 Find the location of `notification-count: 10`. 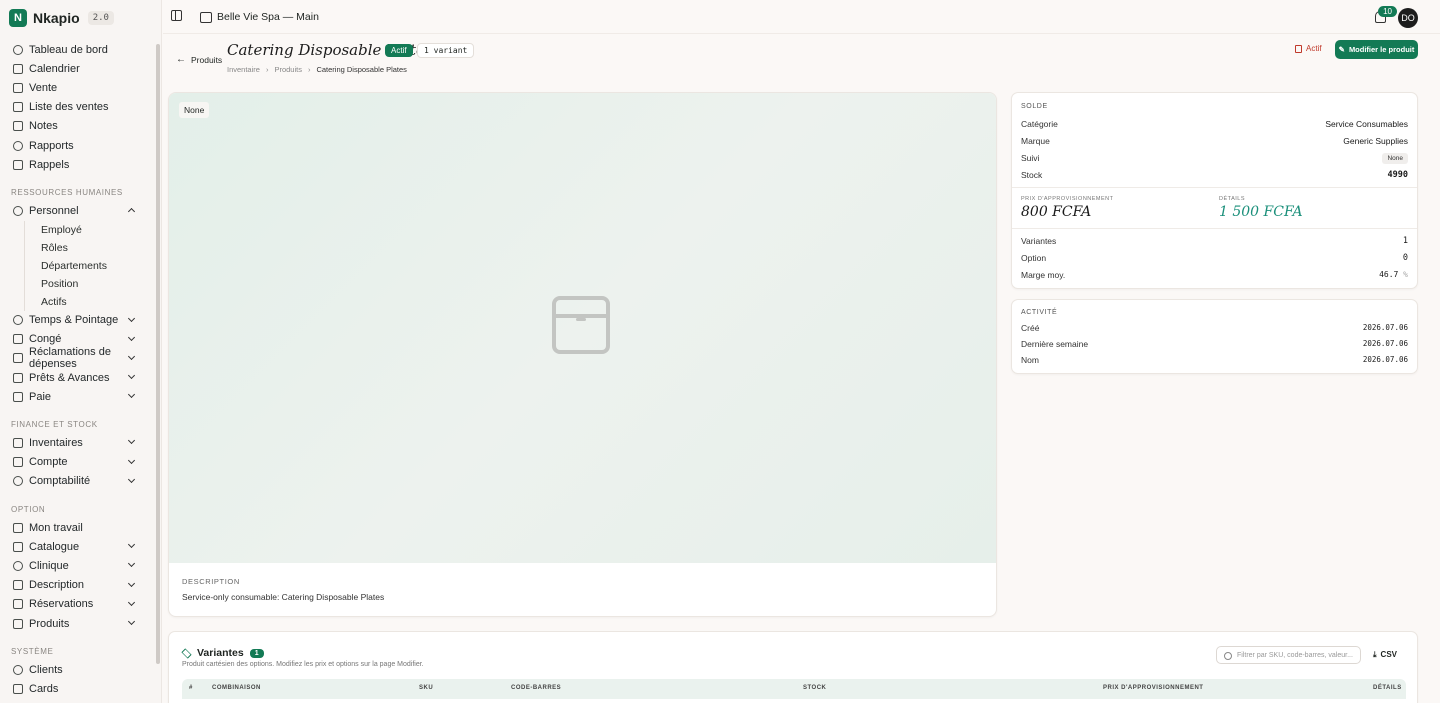

notification-count: 10 is located at coordinates (1387, 11).